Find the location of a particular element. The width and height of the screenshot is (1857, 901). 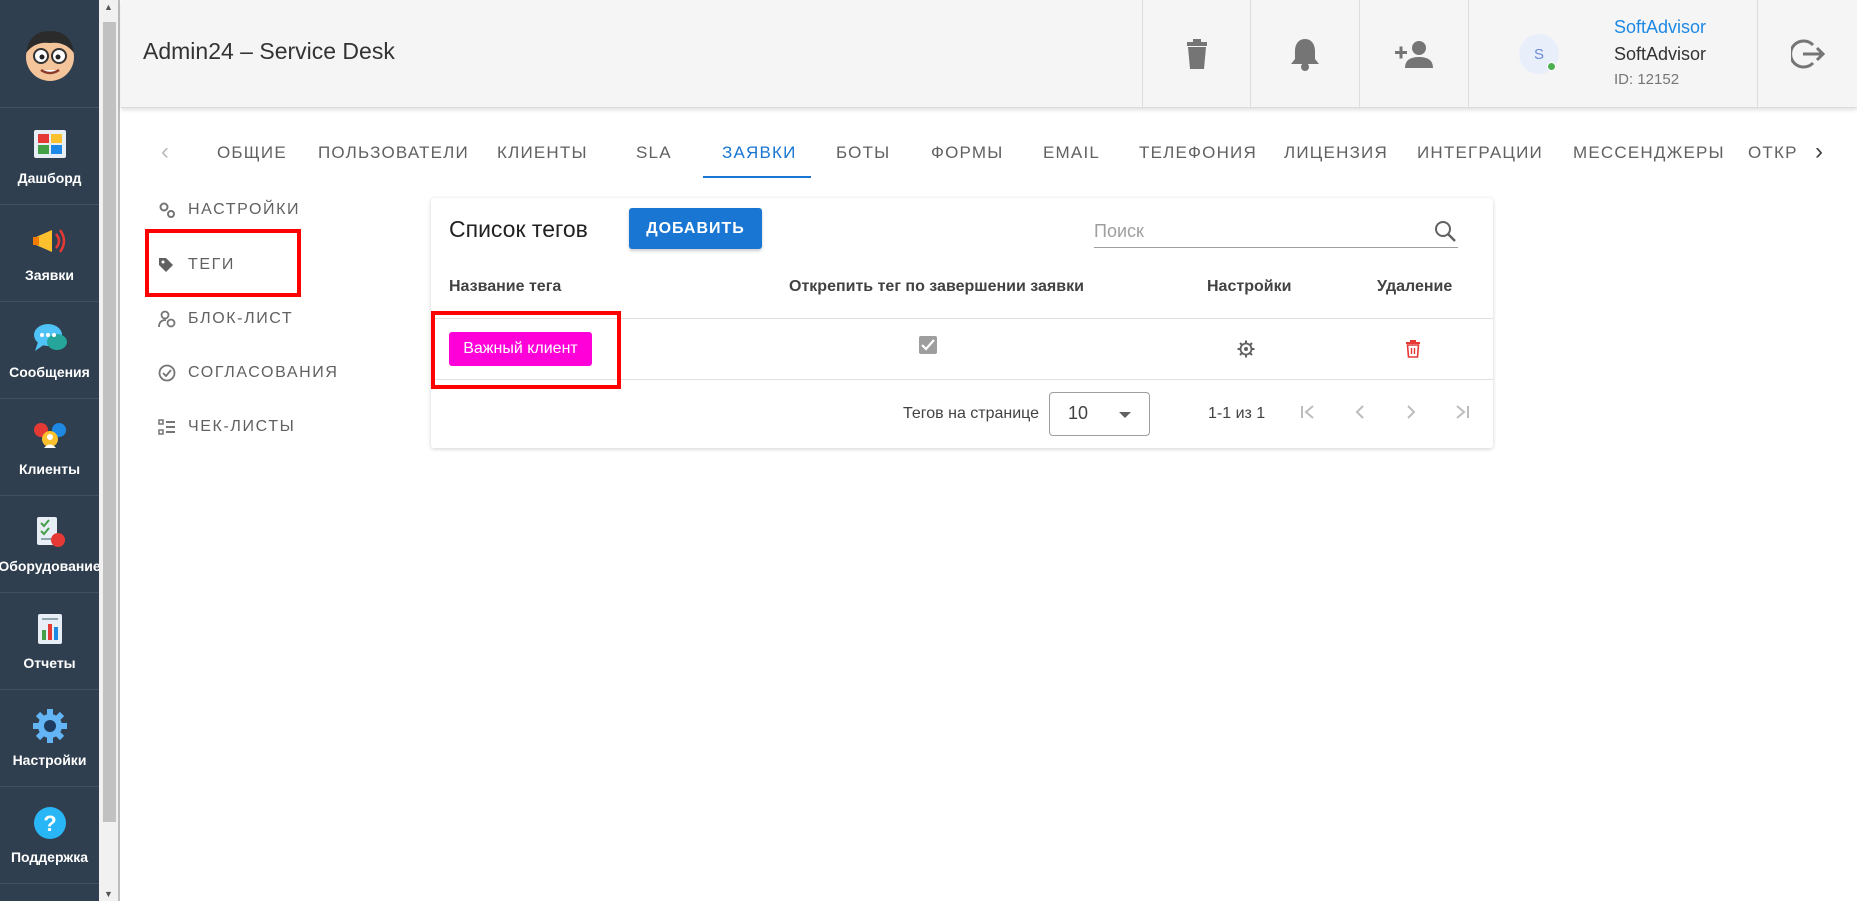

page-scrollbar: ▲ ▼ is located at coordinates (109, 450).